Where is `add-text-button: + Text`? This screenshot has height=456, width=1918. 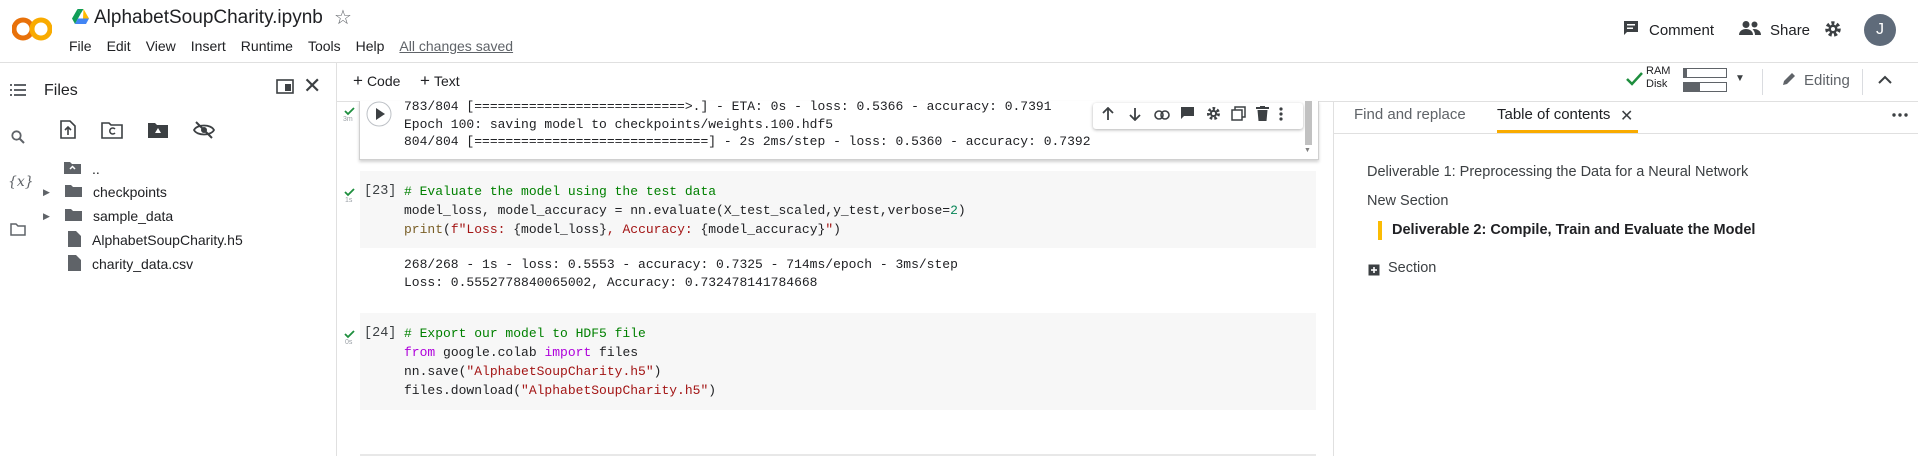
add-text-button: + Text is located at coordinates (440, 81).